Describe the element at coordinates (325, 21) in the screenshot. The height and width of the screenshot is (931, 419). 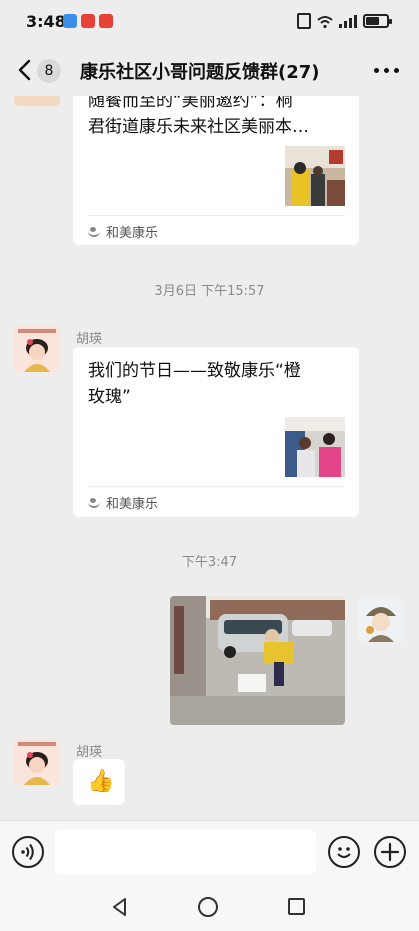
I see `wifi-icon` at that location.